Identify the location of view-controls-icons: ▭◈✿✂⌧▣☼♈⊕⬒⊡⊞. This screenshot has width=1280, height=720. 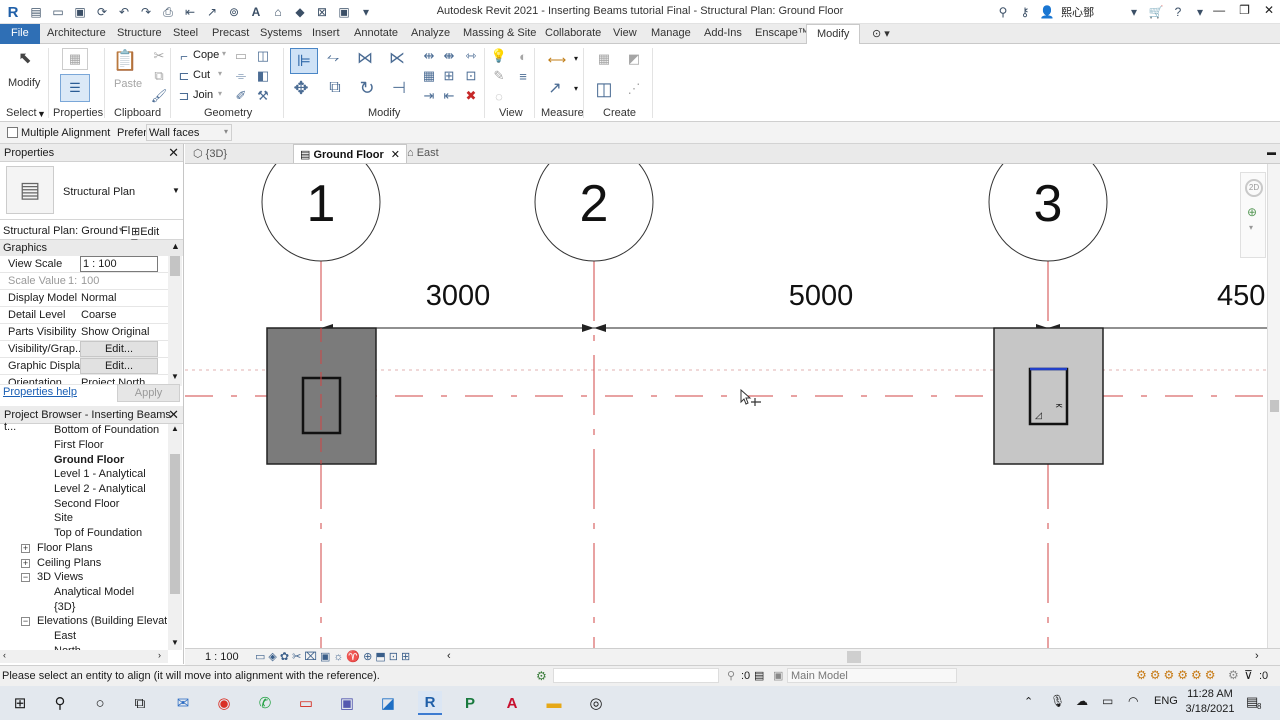
(334, 656).